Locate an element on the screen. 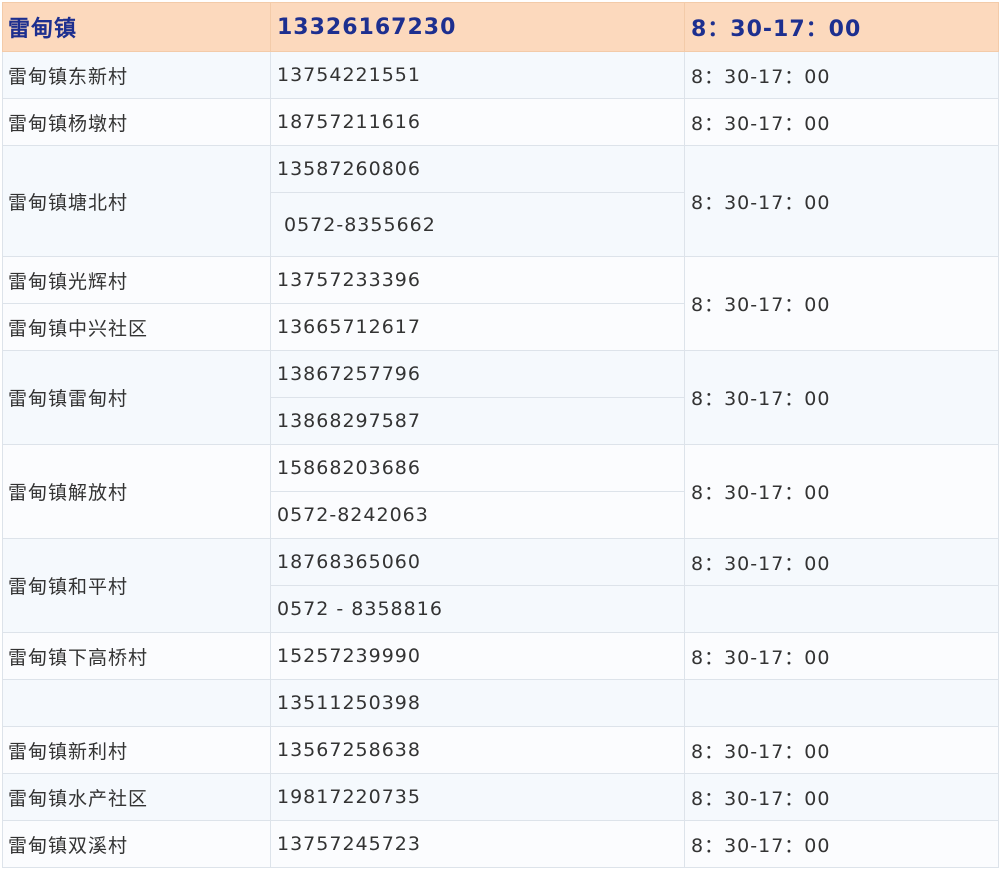 The image size is (1000, 871). village-name: 雷甸镇中兴社区 is located at coordinates (136, 327).